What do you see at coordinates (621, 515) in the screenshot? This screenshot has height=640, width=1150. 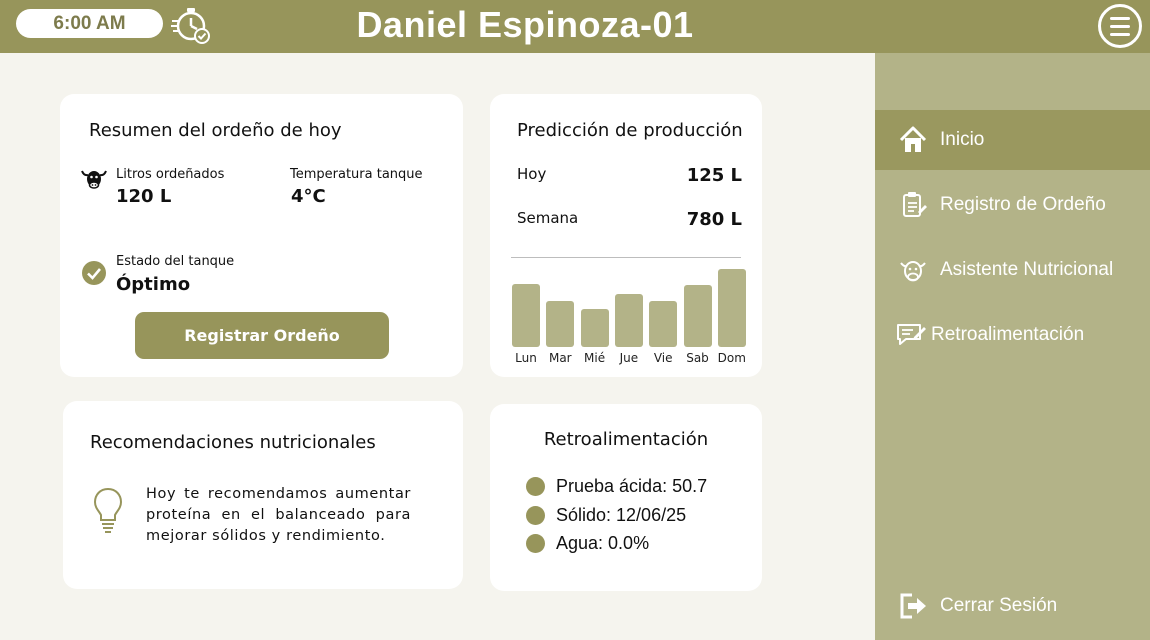 I see `feedback-item-text: Sólido: 12/06/25` at bounding box center [621, 515].